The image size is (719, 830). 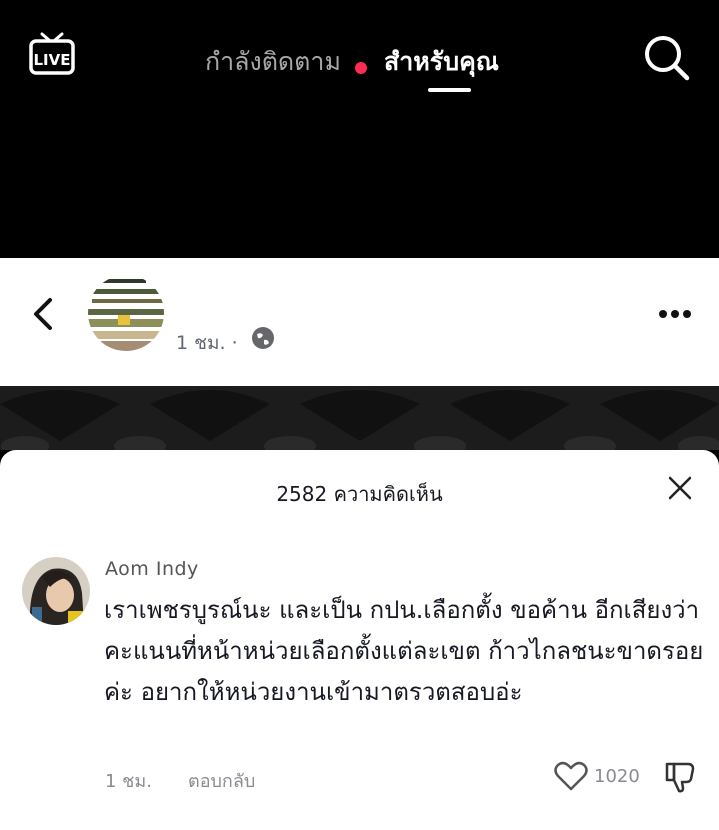 I want to click on globe-icon, so click(x=263, y=338).